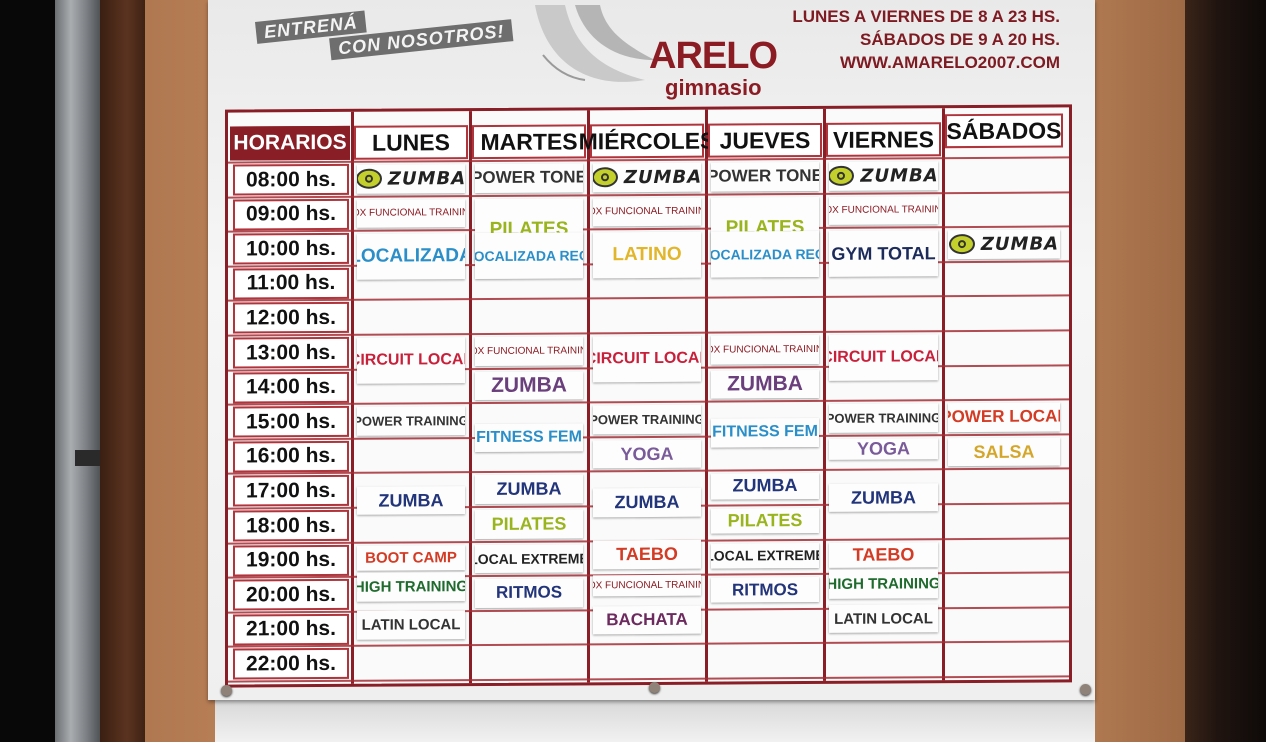  What do you see at coordinates (411, 256) in the screenshot?
I see `class-localizada: LOCALIZADA` at bounding box center [411, 256].